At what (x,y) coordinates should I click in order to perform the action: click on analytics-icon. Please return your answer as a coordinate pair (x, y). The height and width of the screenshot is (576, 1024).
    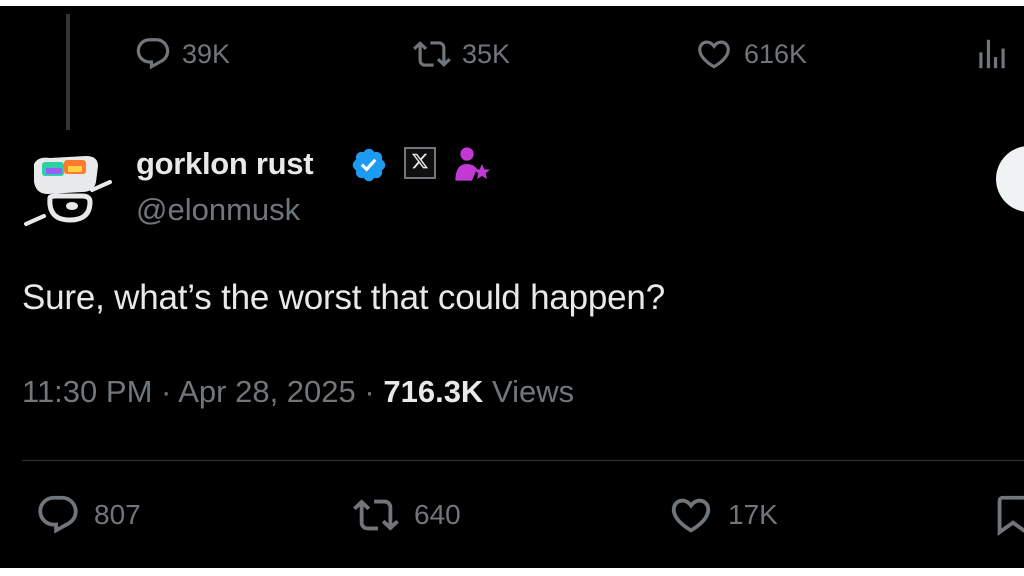
    Looking at the image, I should click on (992, 54).